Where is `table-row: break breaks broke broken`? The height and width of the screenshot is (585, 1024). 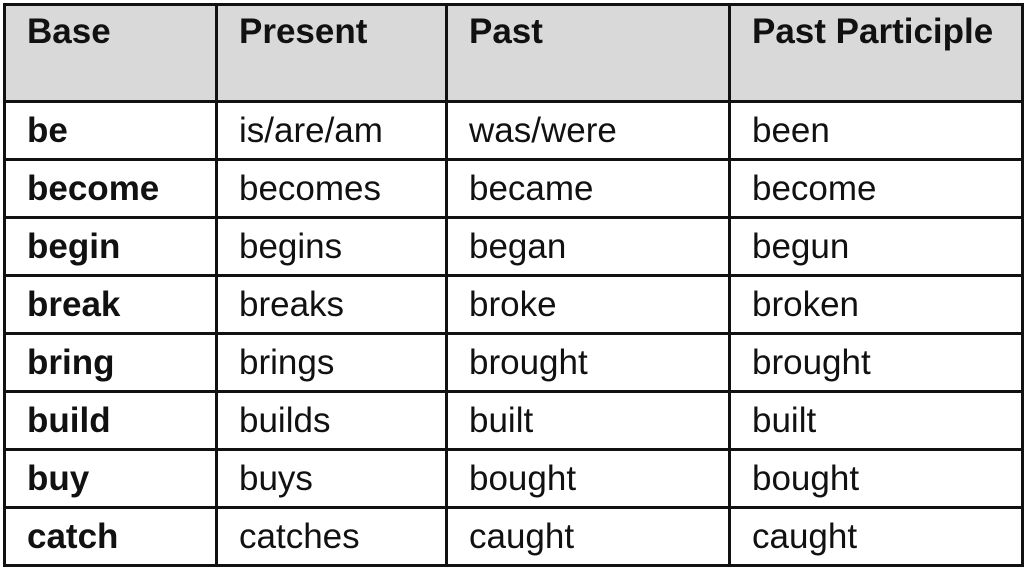
table-row: break breaks broke broken is located at coordinates (513, 304).